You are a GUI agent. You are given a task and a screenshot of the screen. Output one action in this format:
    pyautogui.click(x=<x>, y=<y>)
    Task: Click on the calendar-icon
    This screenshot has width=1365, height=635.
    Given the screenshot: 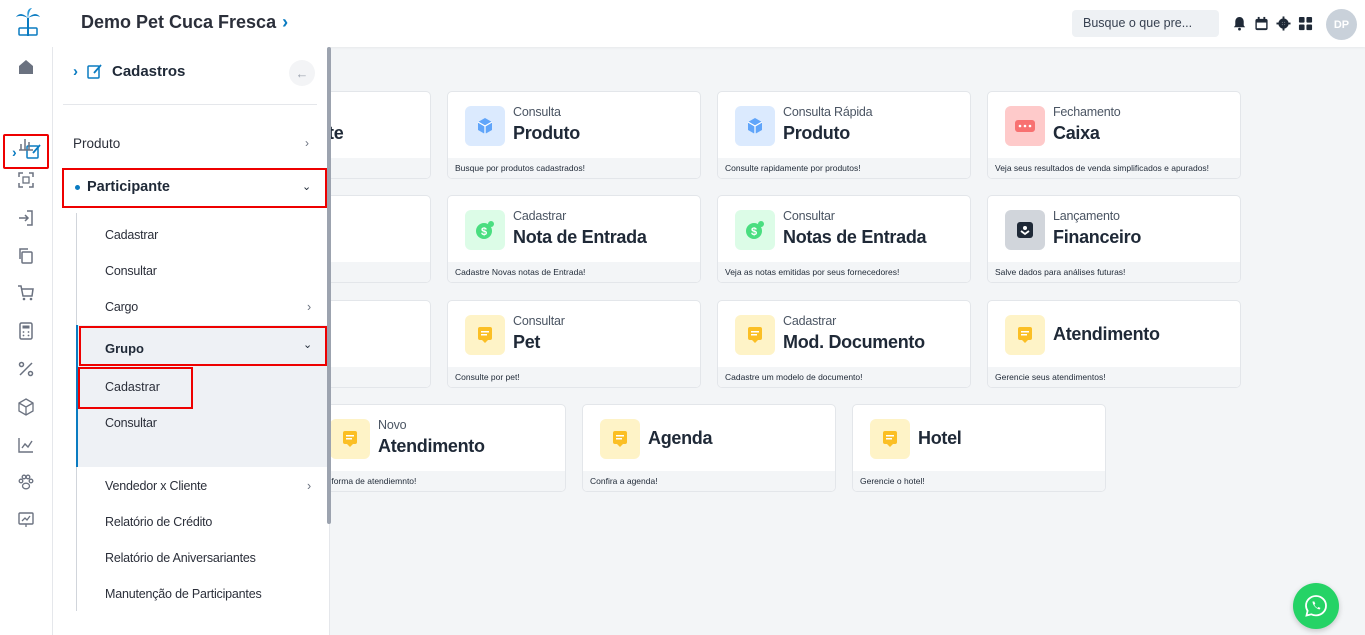 What is the action you would take?
    pyautogui.click(x=1261, y=23)
    